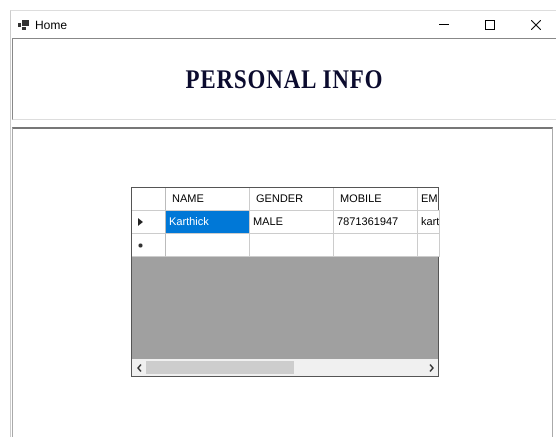 Image resolution: width=556 pixels, height=437 pixels. Describe the element at coordinates (140, 222) in the screenshot. I see `row-pointer-icon` at that location.